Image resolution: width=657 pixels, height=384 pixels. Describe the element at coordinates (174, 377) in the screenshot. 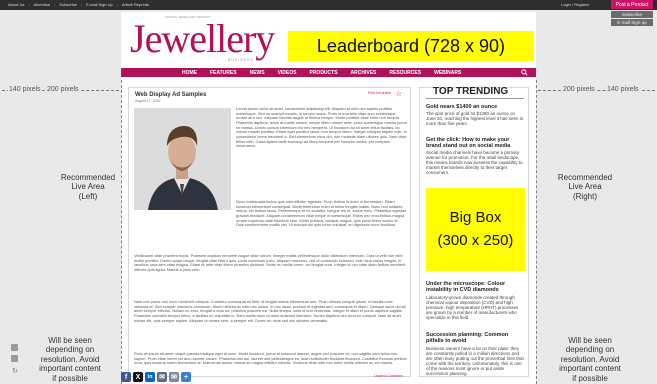

I see `share-icon: ✉` at that location.